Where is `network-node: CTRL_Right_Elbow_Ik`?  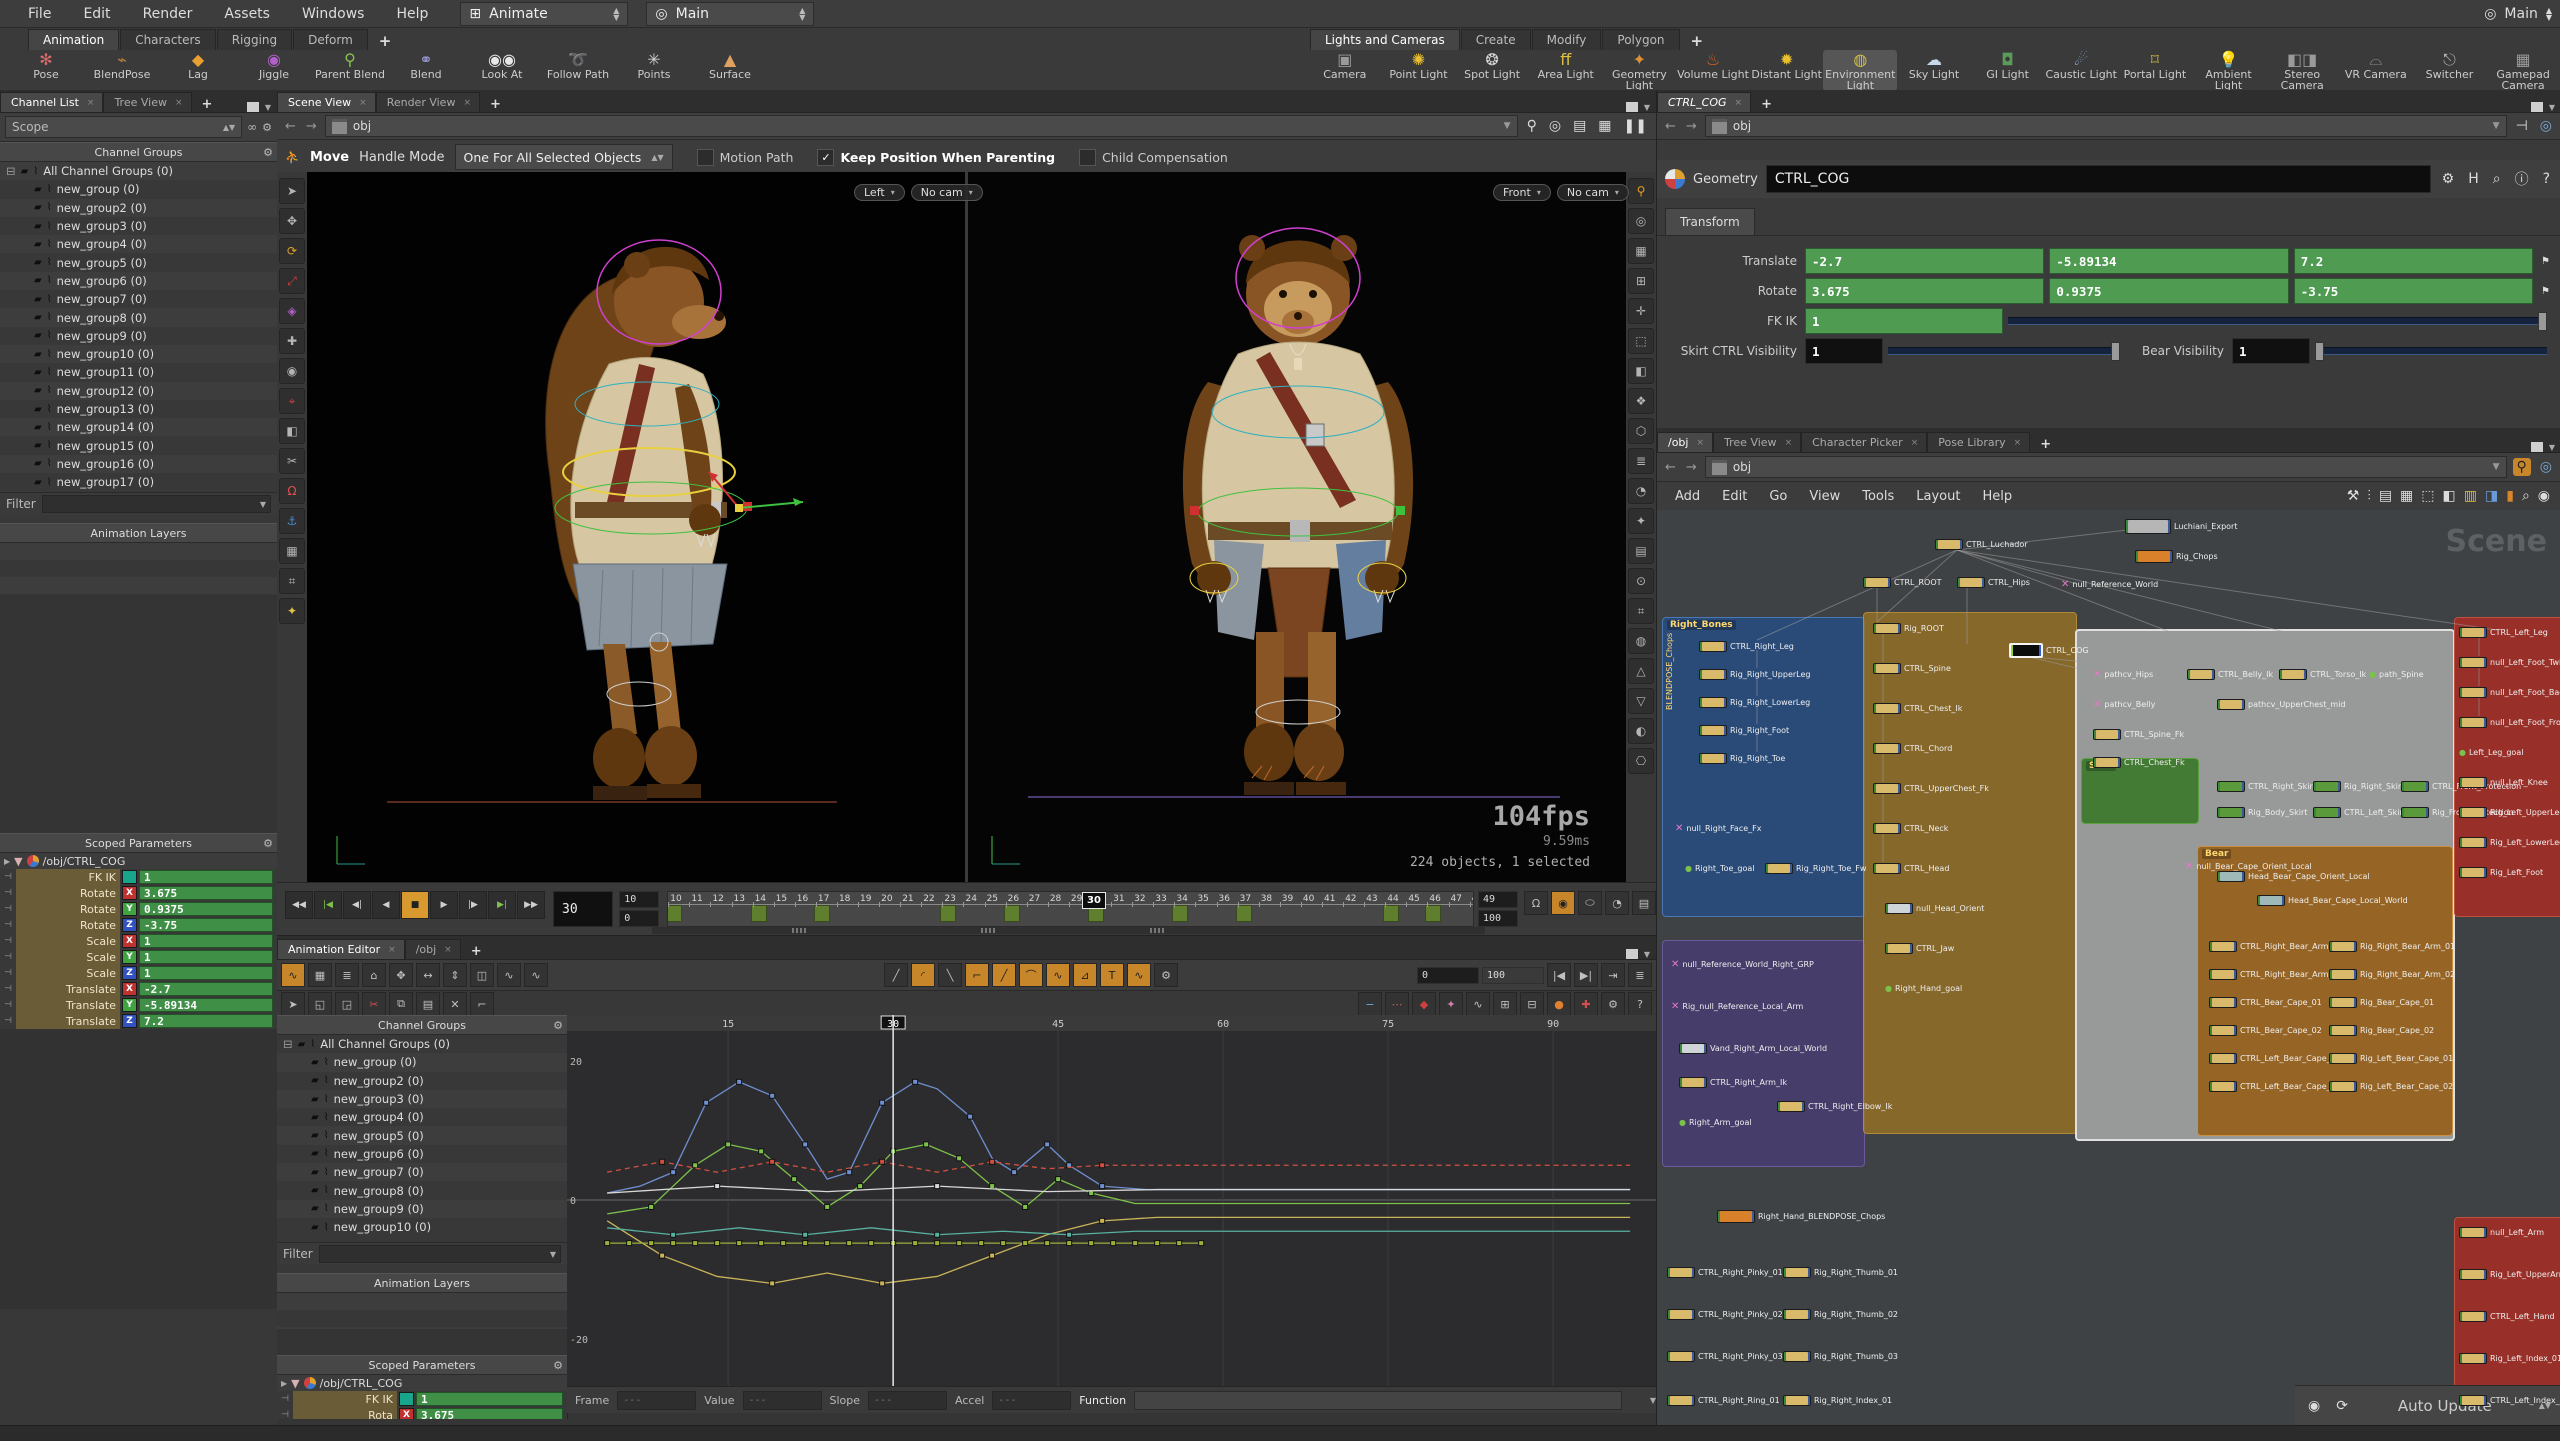 network-node: CTRL_Right_Elbow_Ik is located at coordinates (1834, 1106).